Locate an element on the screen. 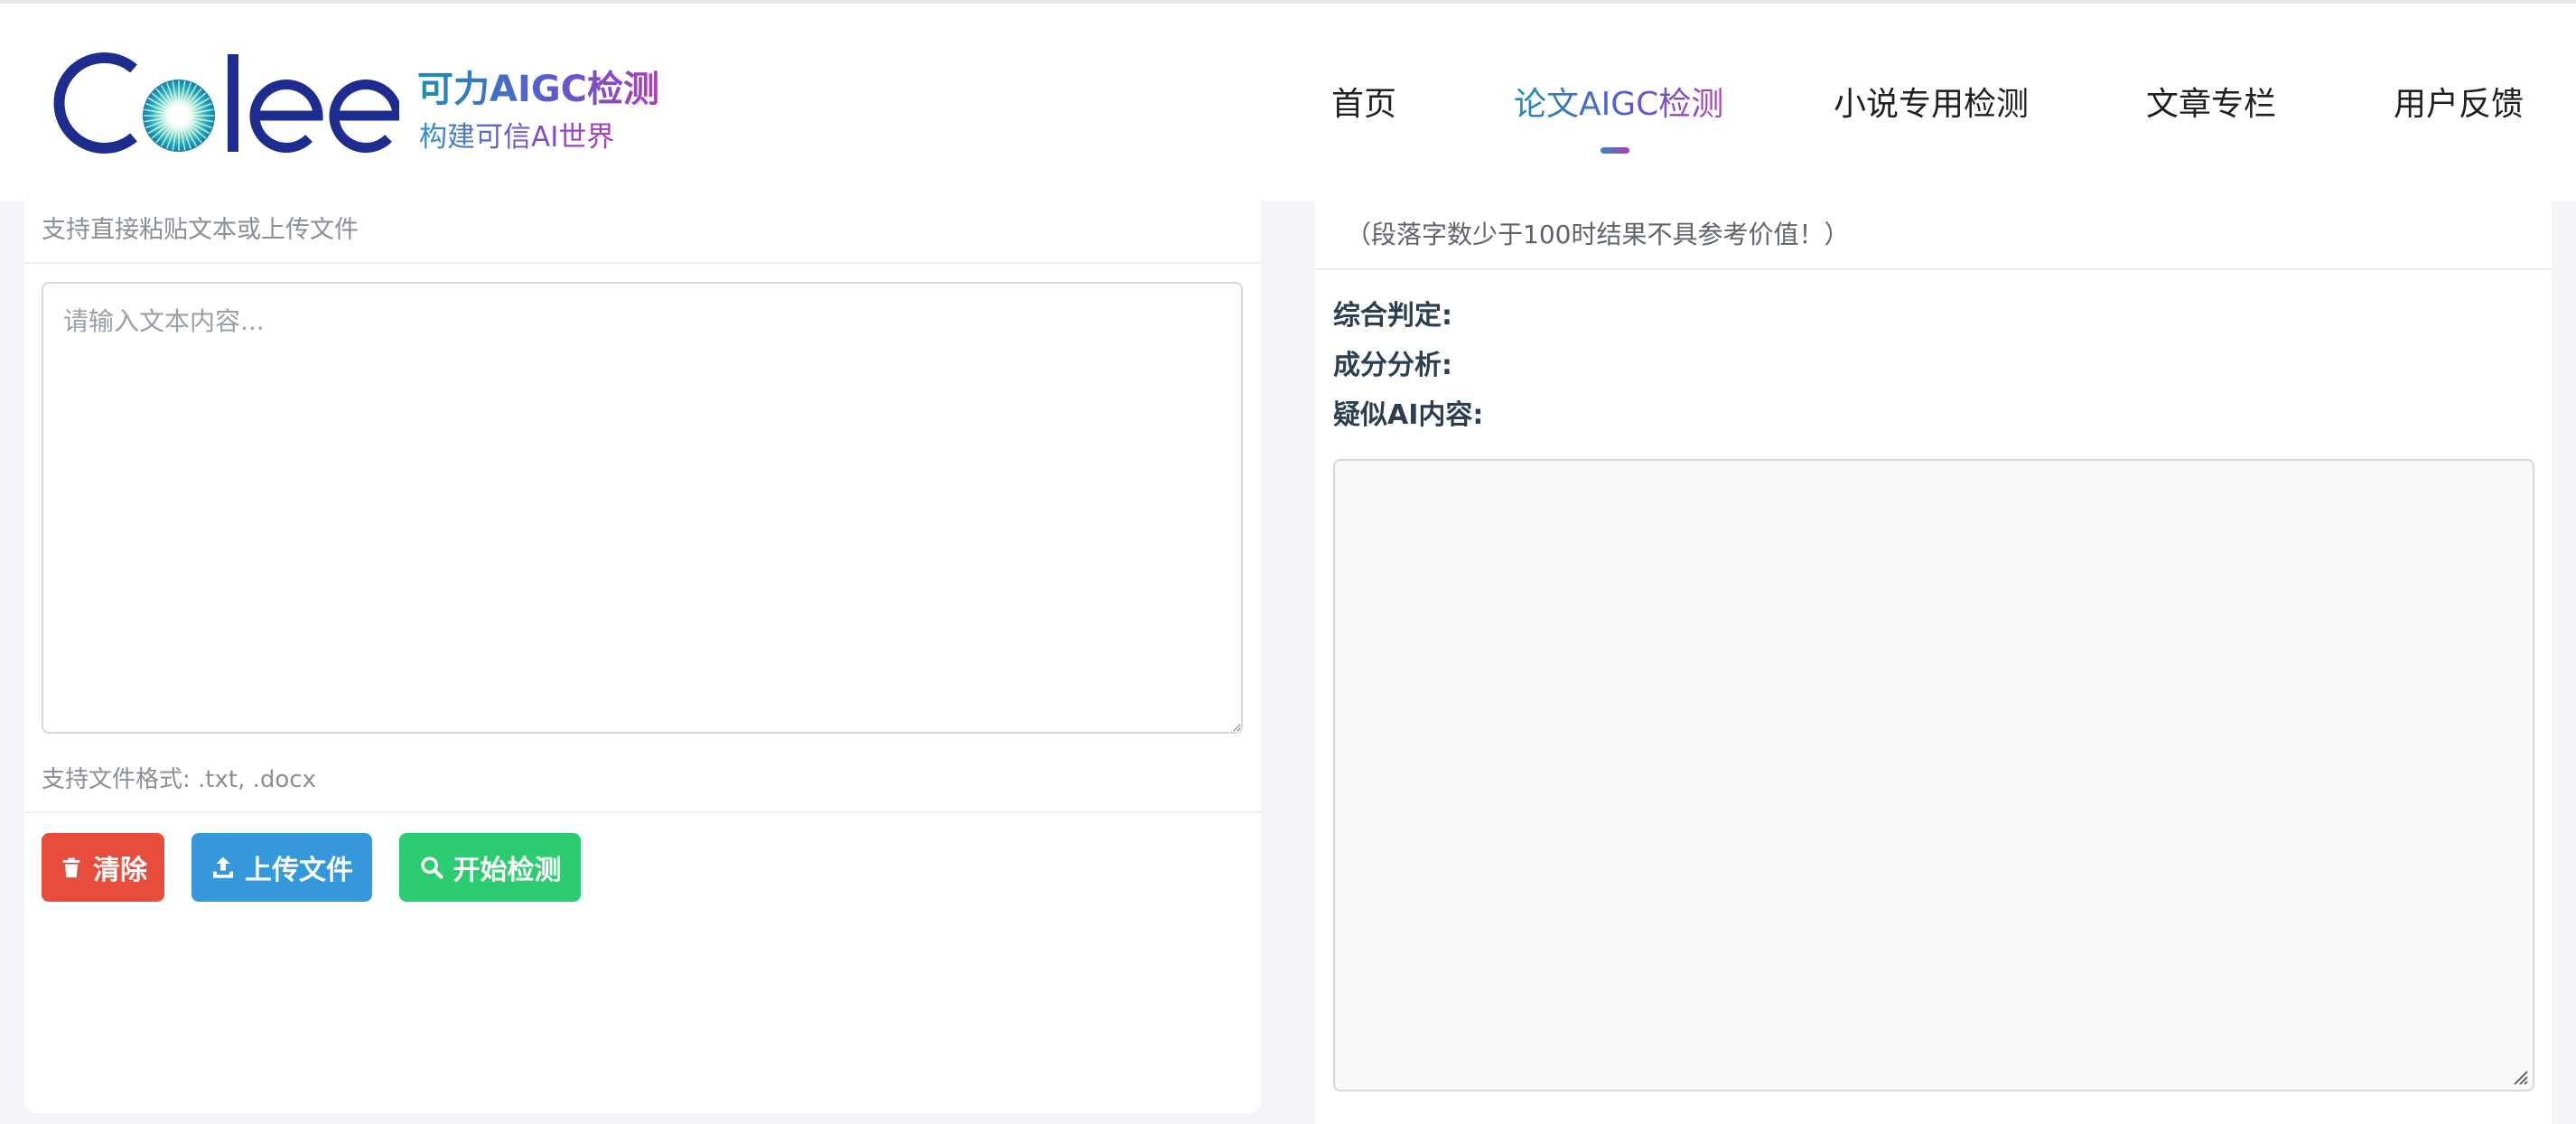 This screenshot has height=1124, width=2576. logo-wordmark is located at coordinates (226, 103).